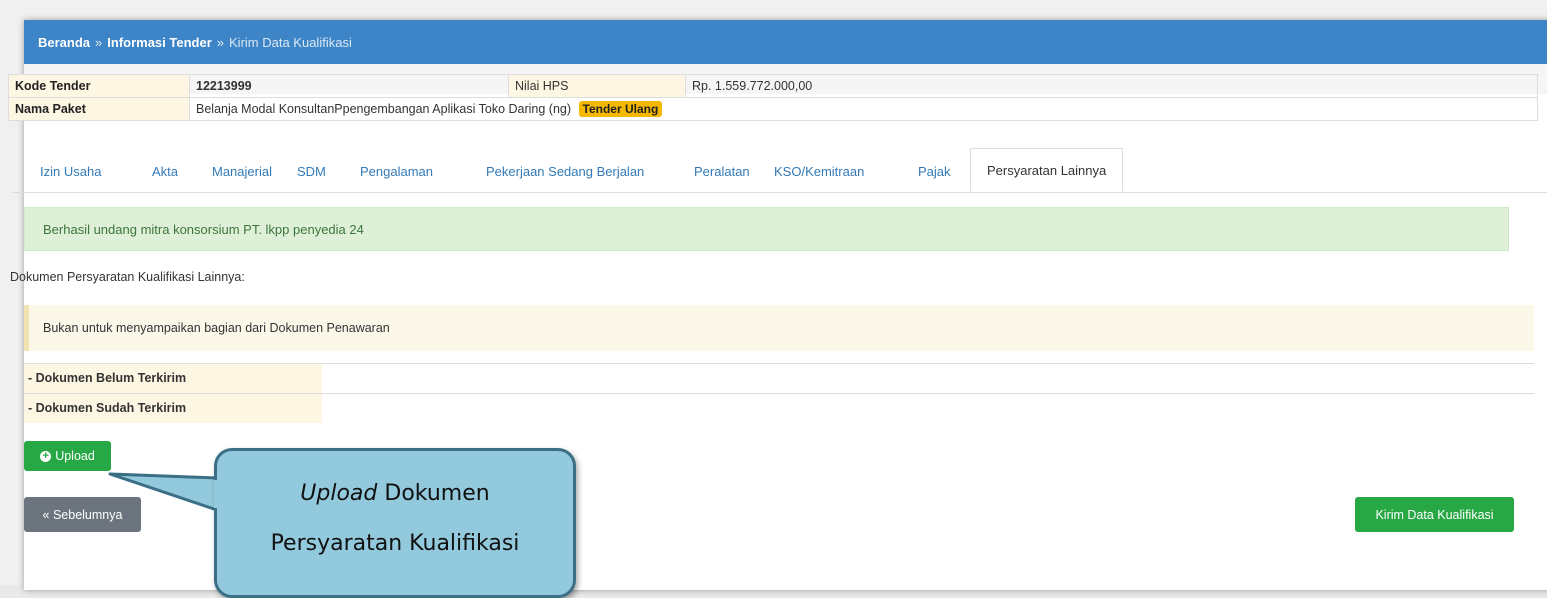  Describe the element at coordinates (1047, 170) in the screenshot. I see `tab-persyaratan-lainnya: Persyaratan Lainnya` at that location.